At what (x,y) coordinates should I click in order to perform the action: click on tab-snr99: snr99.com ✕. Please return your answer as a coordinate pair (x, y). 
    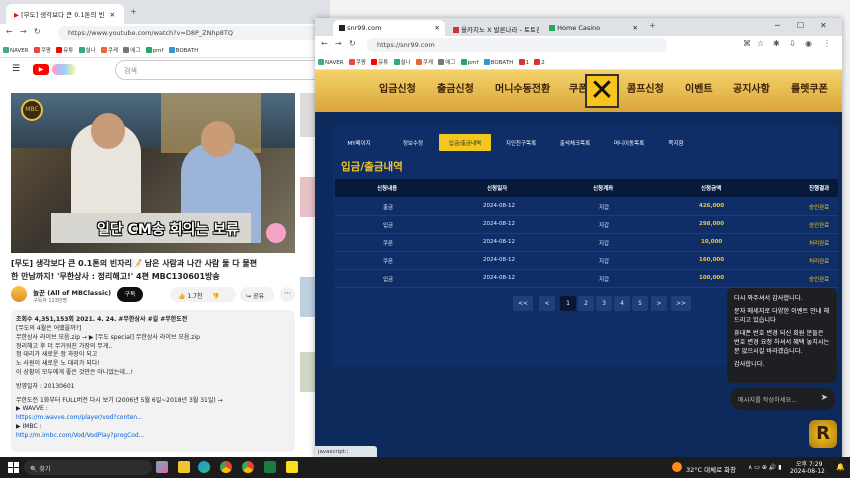
    Looking at the image, I should click on (389, 28).